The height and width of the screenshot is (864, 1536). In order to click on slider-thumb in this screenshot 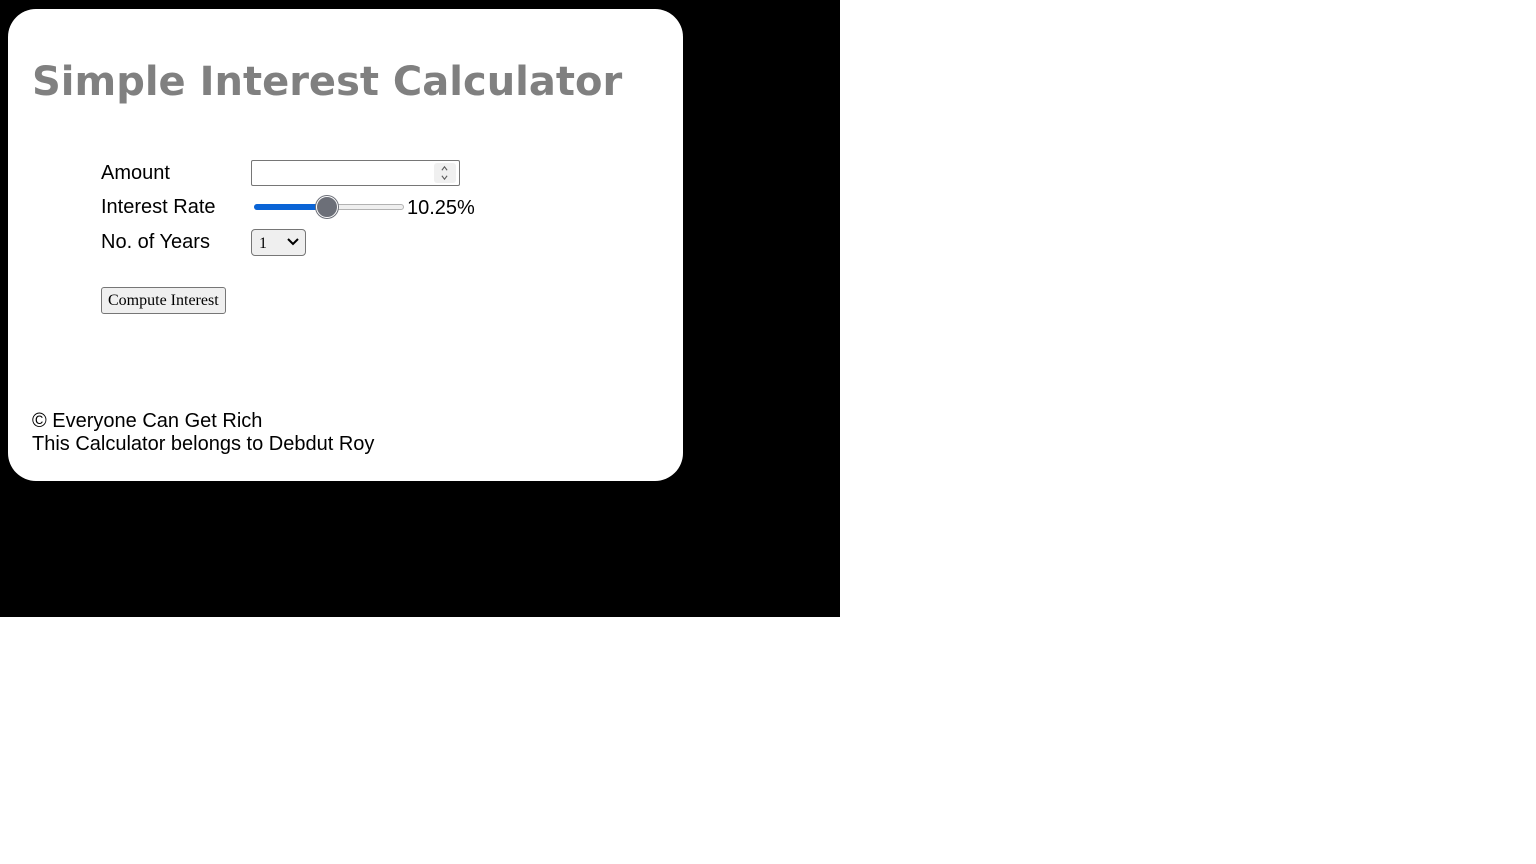, I will do `click(327, 207)`.